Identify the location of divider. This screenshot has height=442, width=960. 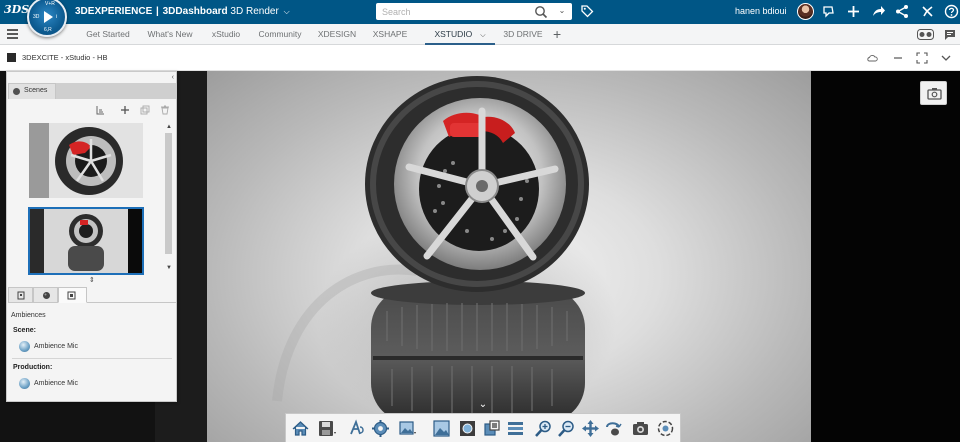
(92, 358).